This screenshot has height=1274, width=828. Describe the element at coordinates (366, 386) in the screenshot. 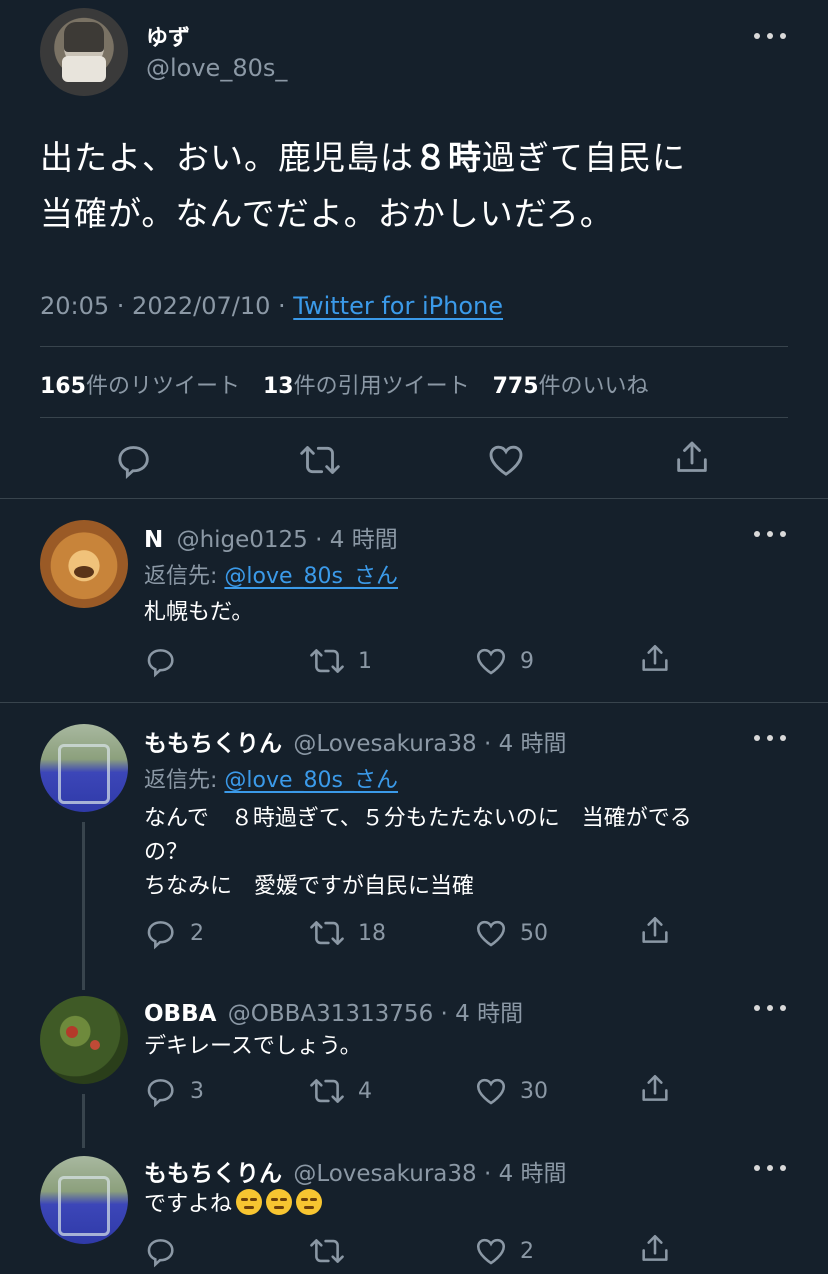

I see `quotes-stat: 13件の引用ツイート` at that location.